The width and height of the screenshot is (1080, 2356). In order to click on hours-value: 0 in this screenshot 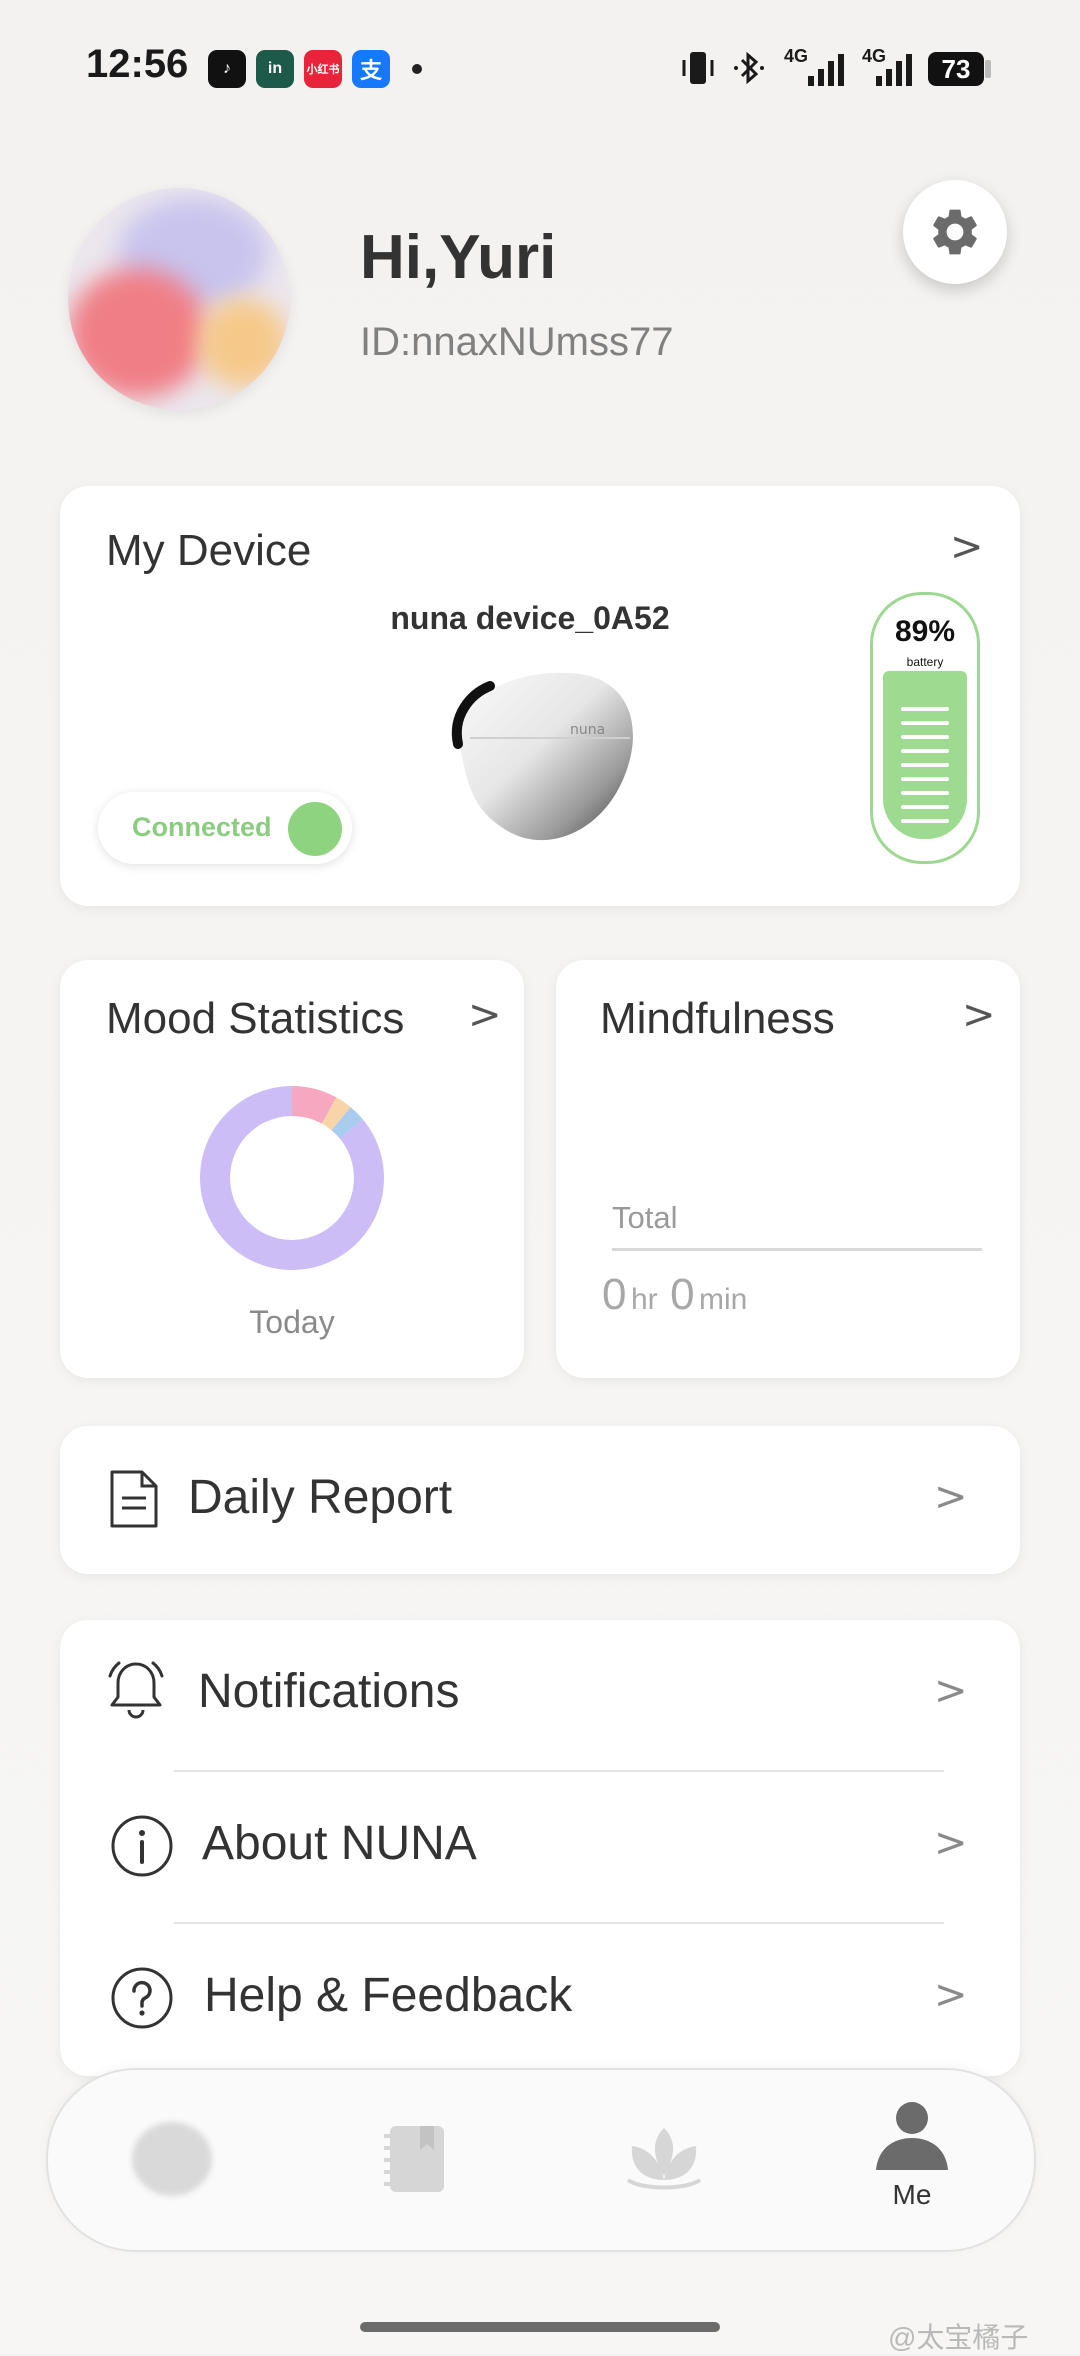, I will do `click(614, 1294)`.